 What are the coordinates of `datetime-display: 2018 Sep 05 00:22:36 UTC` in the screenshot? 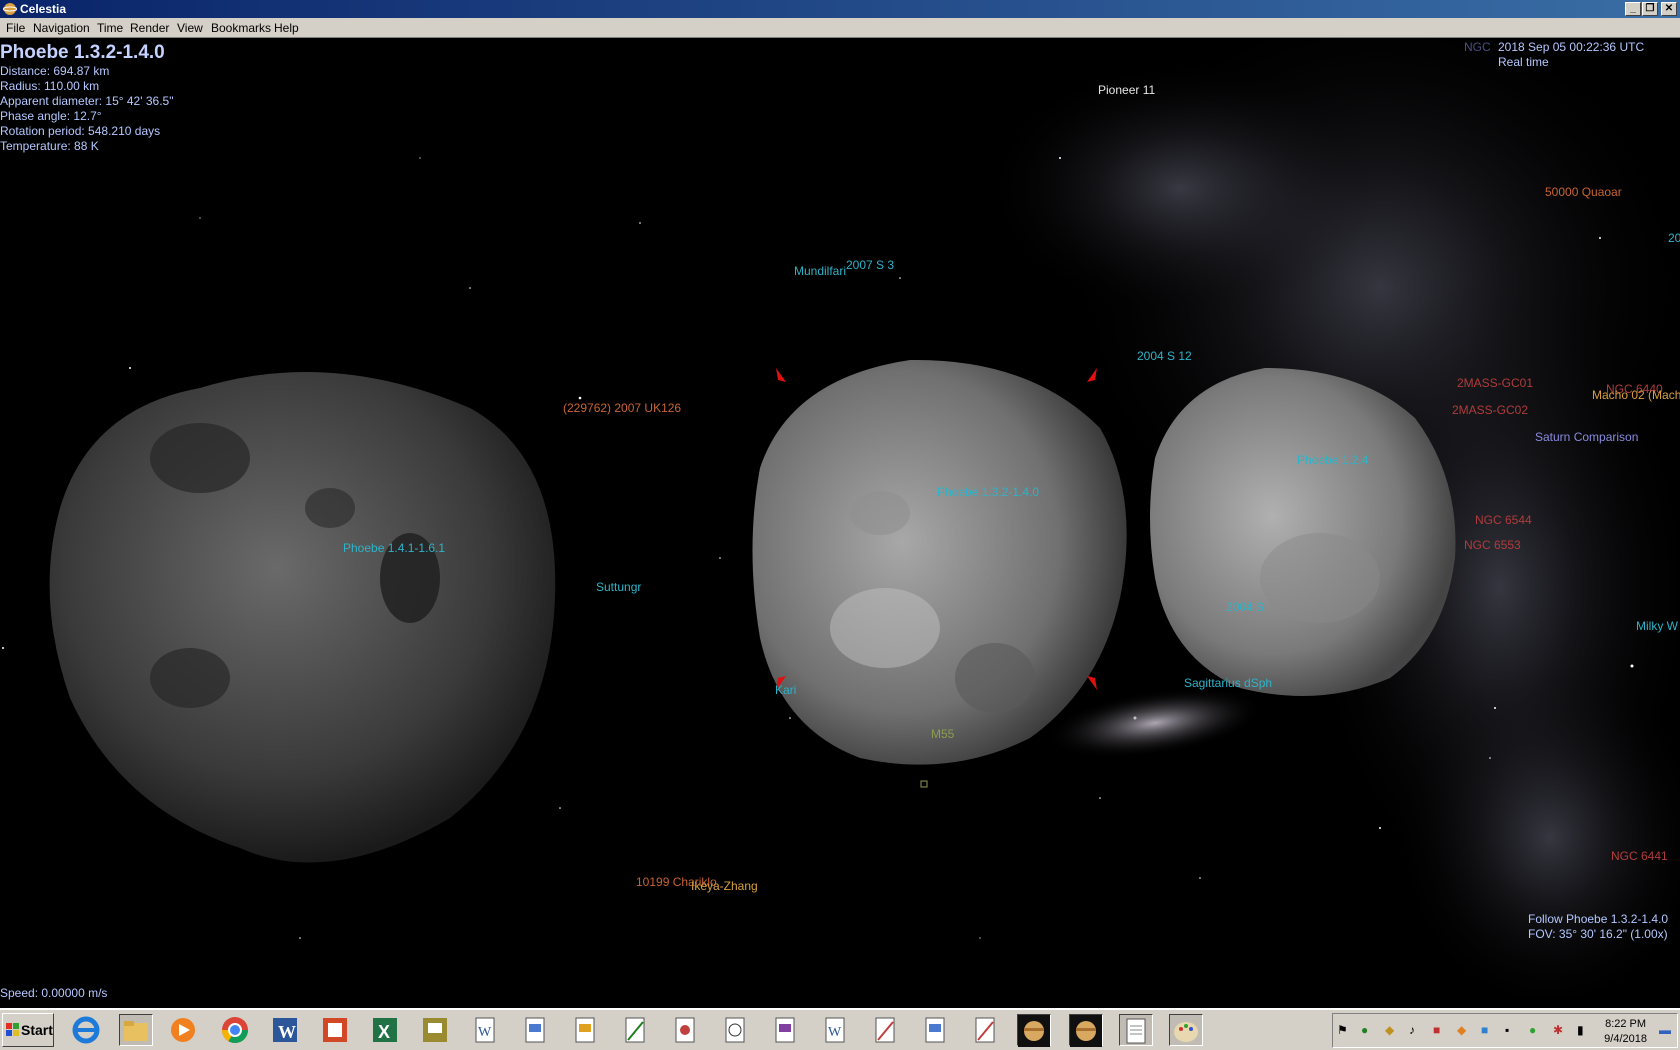 It's located at (1571, 47).